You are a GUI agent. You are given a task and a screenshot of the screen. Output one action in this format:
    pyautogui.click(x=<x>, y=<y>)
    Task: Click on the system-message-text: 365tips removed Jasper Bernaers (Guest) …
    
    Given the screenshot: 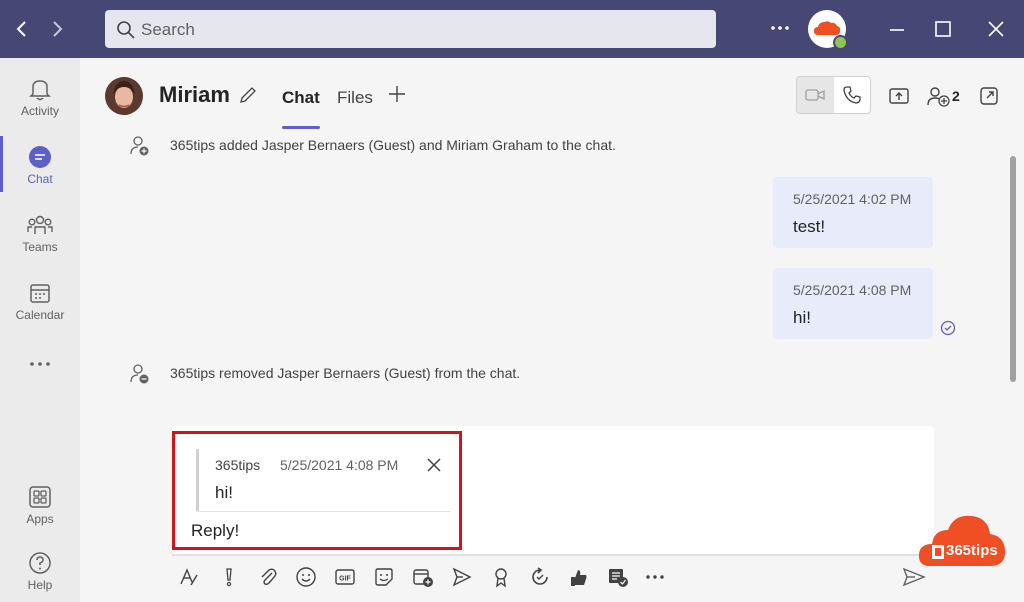 What is the action you would take?
    pyautogui.click(x=345, y=373)
    